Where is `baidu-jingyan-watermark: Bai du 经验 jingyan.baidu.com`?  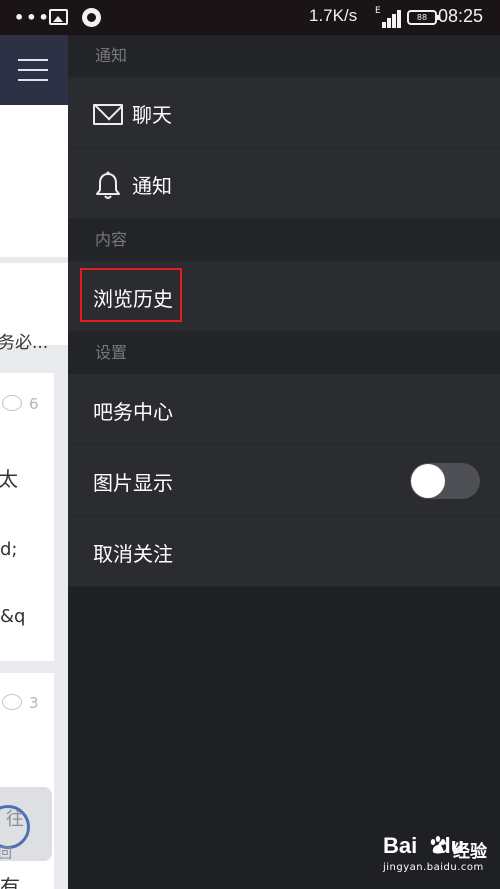
baidu-jingyan-watermark: Bai du 经验 jingyan.baidu.com is located at coordinates (438, 857).